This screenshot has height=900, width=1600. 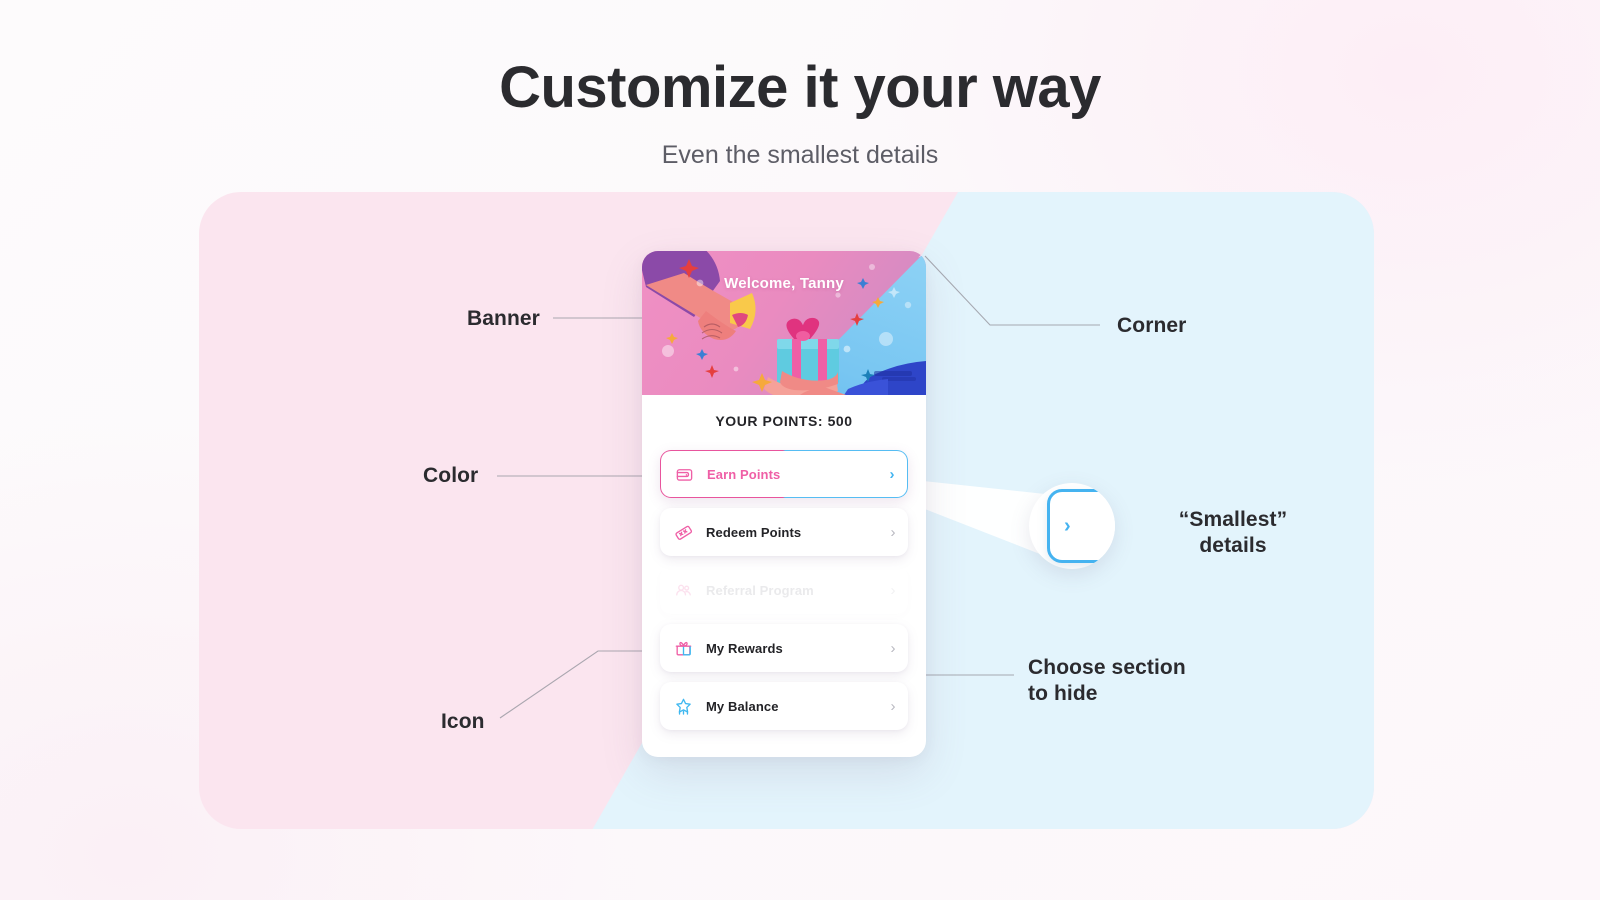 I want to click on menu-item-label: Redeem Points, so click(x=754, y=532).